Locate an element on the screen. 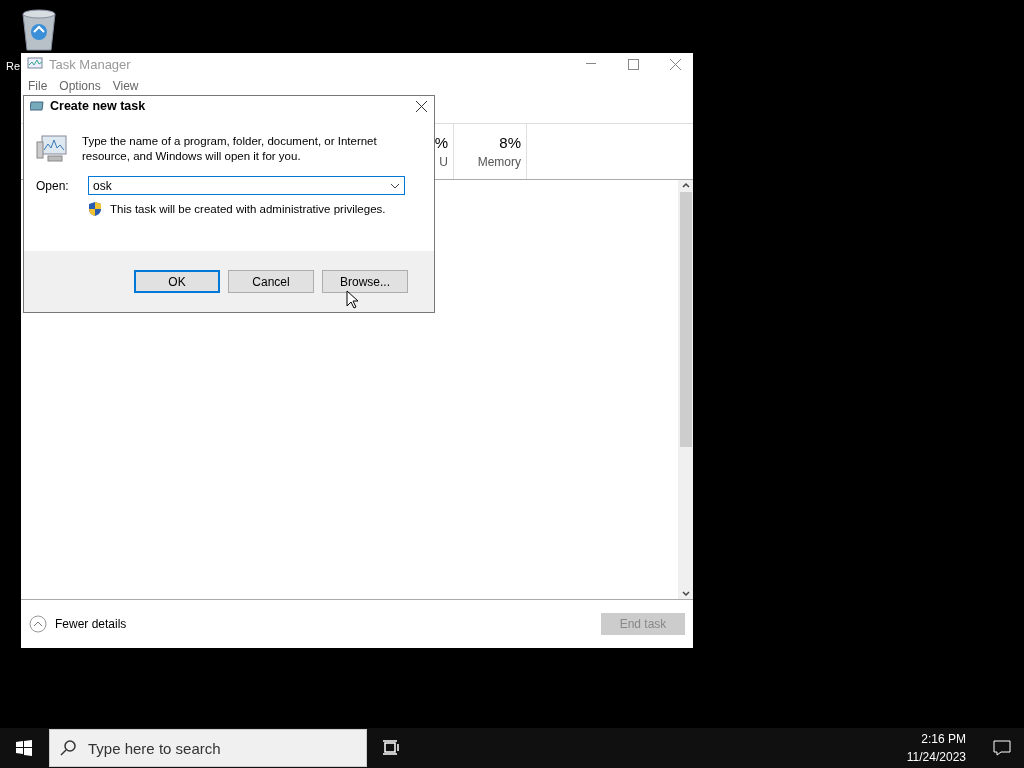  taskbar-search-box: Type here to search is located at coordinates (208, 748).